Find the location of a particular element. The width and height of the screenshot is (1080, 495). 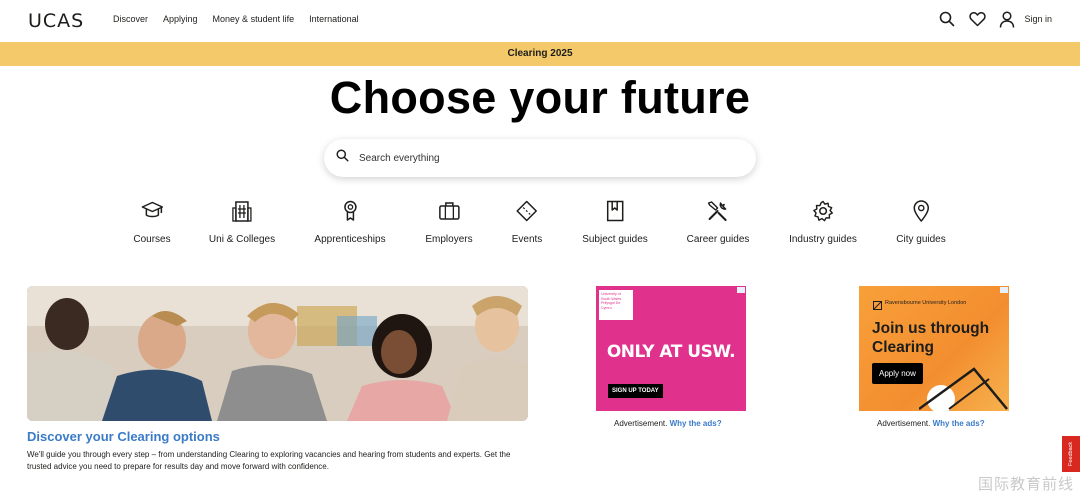

category-courses: Courses is located at coordinates (152, 221).